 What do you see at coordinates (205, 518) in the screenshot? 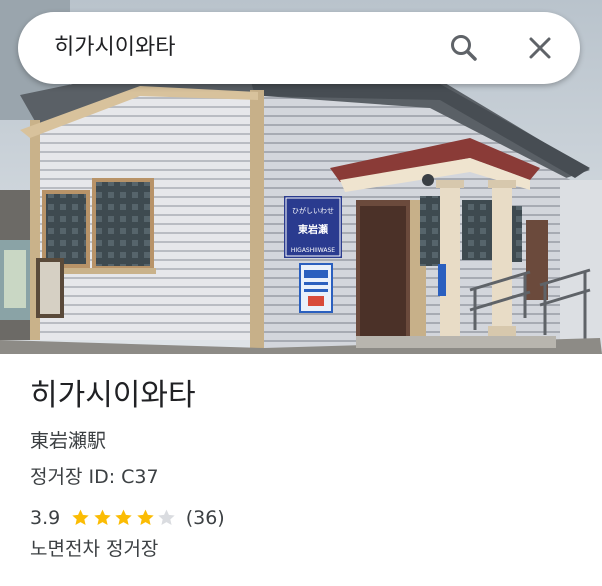
I see `review-count: (36)` at bounding box center [205, 518].